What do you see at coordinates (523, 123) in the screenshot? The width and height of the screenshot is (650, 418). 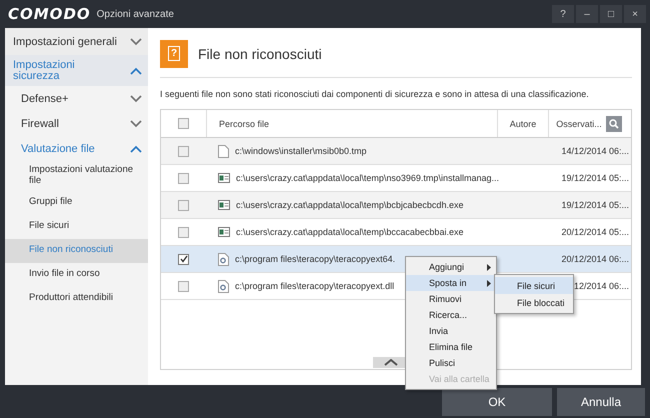 I see `column-header: Autore` at bounding box center [523, 123].